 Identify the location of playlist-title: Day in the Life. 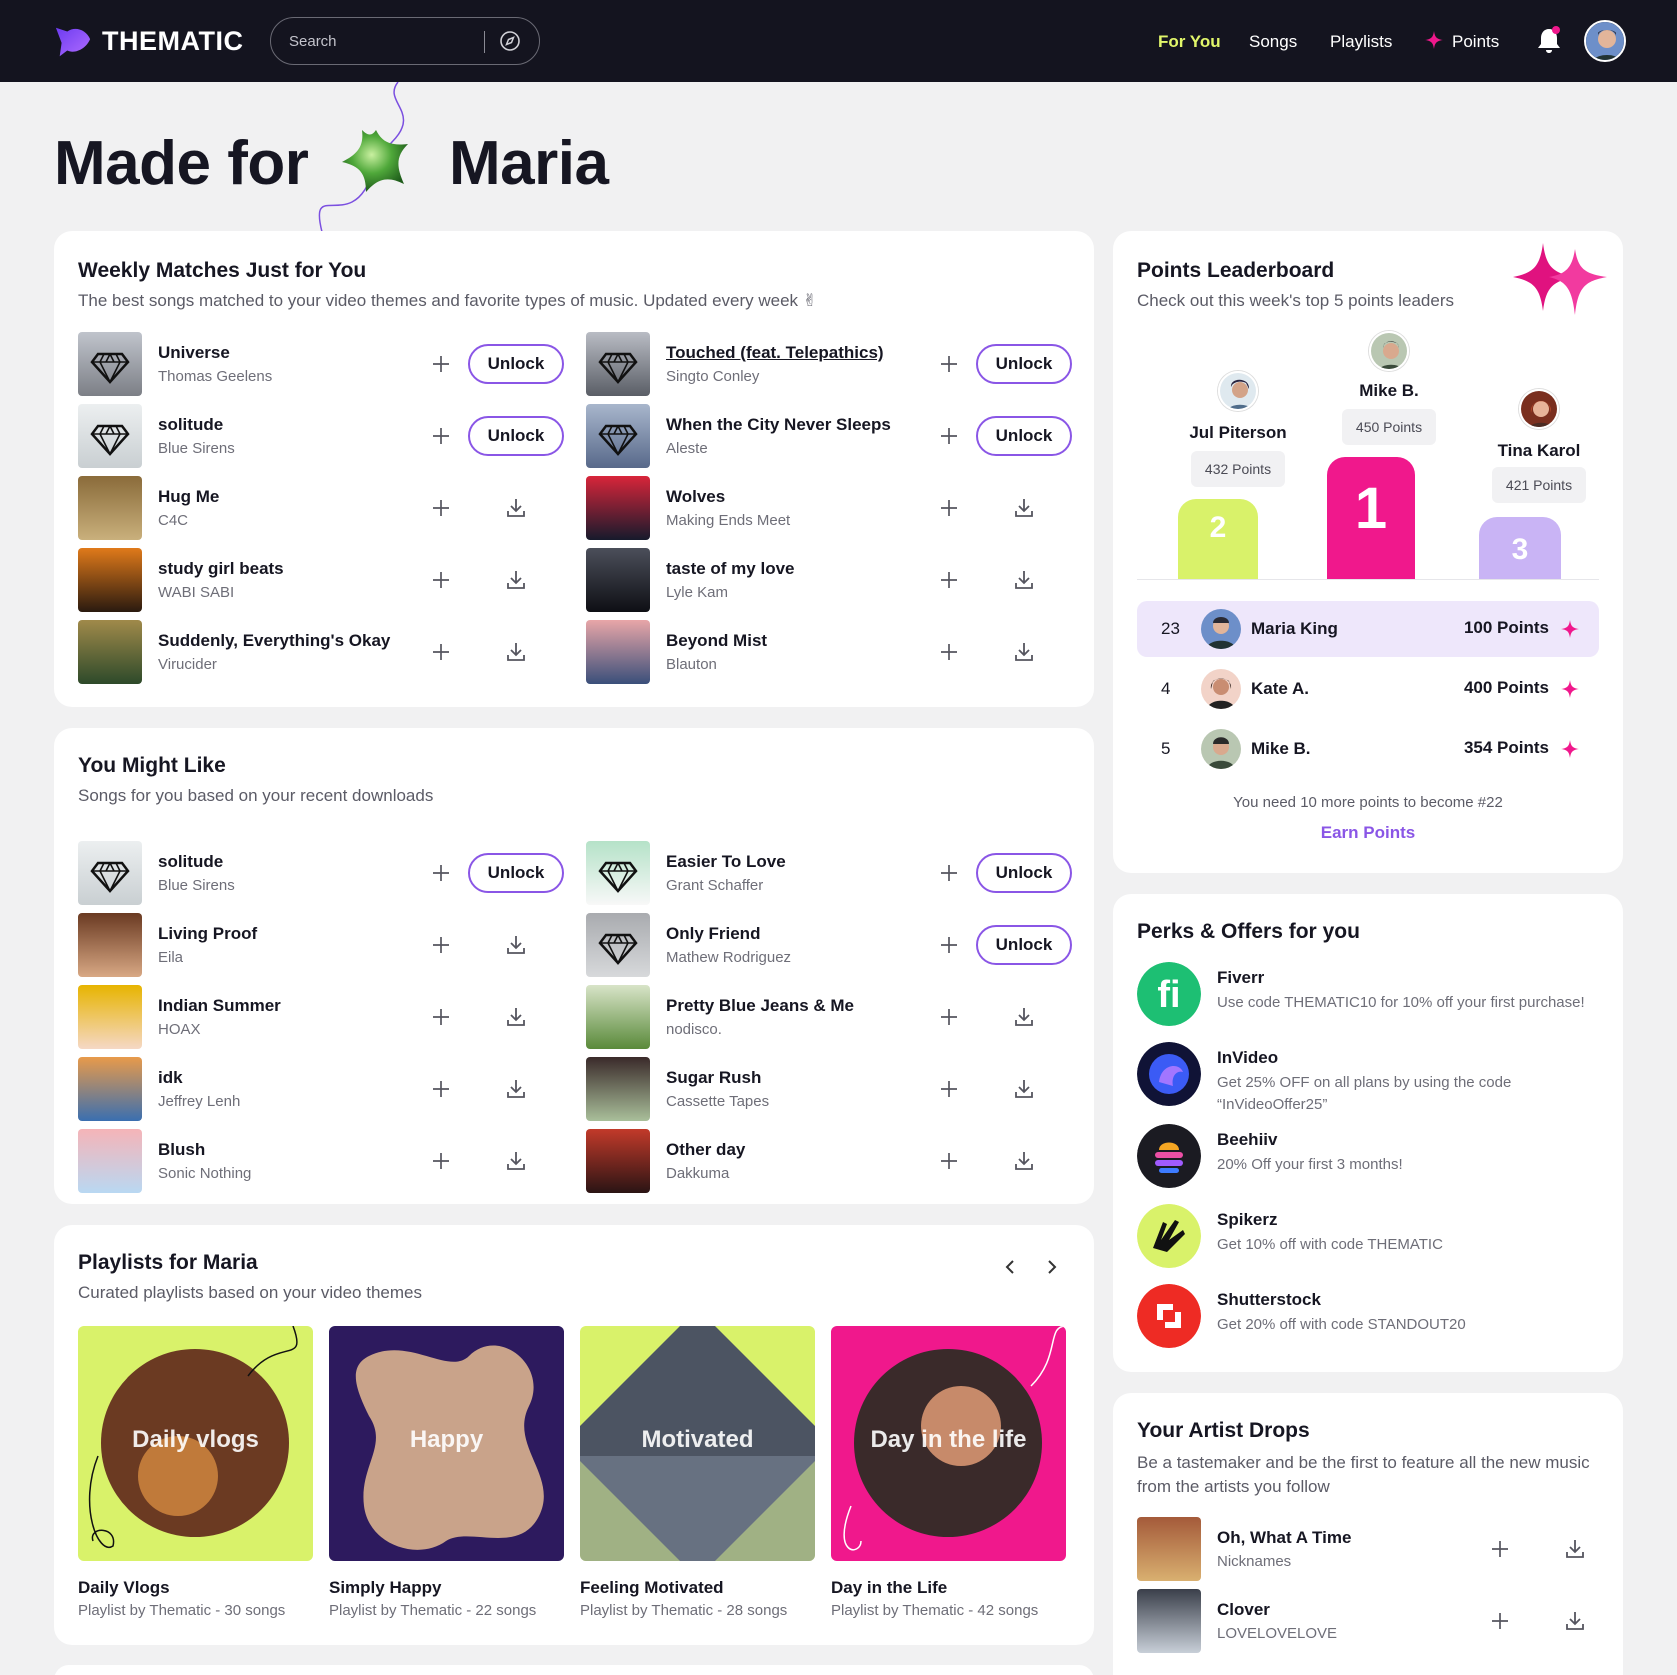
(889, 1588).